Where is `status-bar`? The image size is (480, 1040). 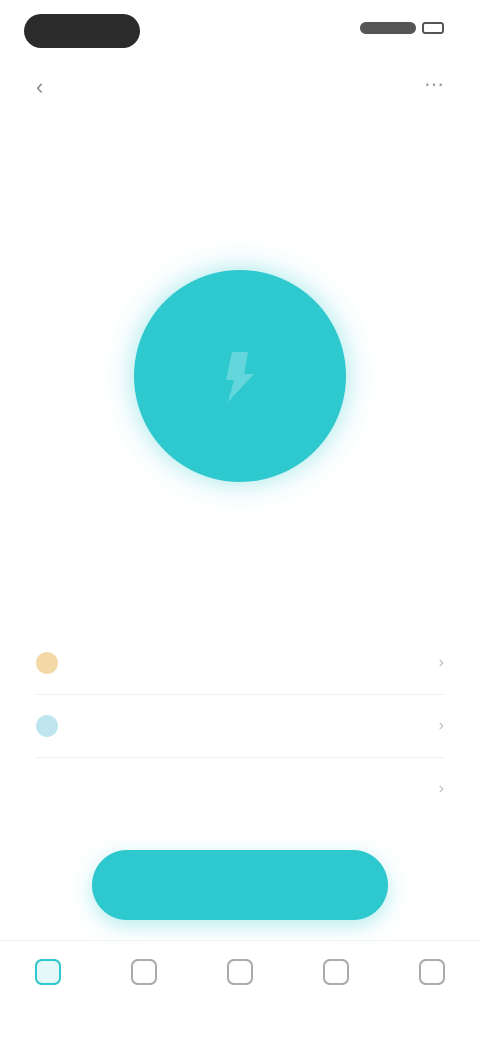
status-bar is located at coordinates (240, 30).